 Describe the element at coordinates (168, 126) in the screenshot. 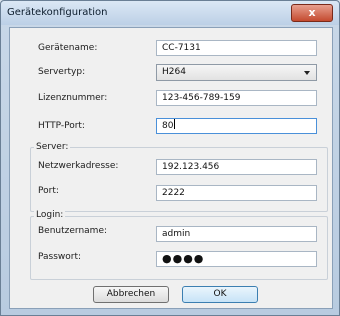

I see `http-port-value: 80` at that location.